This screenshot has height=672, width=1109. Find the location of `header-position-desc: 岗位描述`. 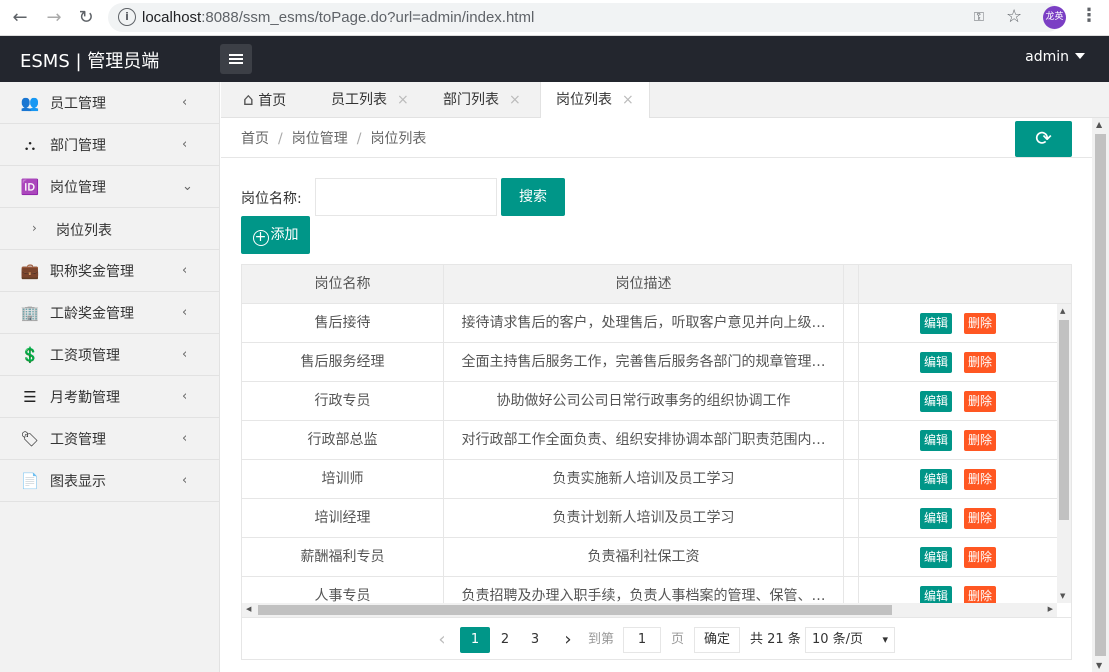

header-position-desc: 岗位描述 is located at coordinates (644, 284).